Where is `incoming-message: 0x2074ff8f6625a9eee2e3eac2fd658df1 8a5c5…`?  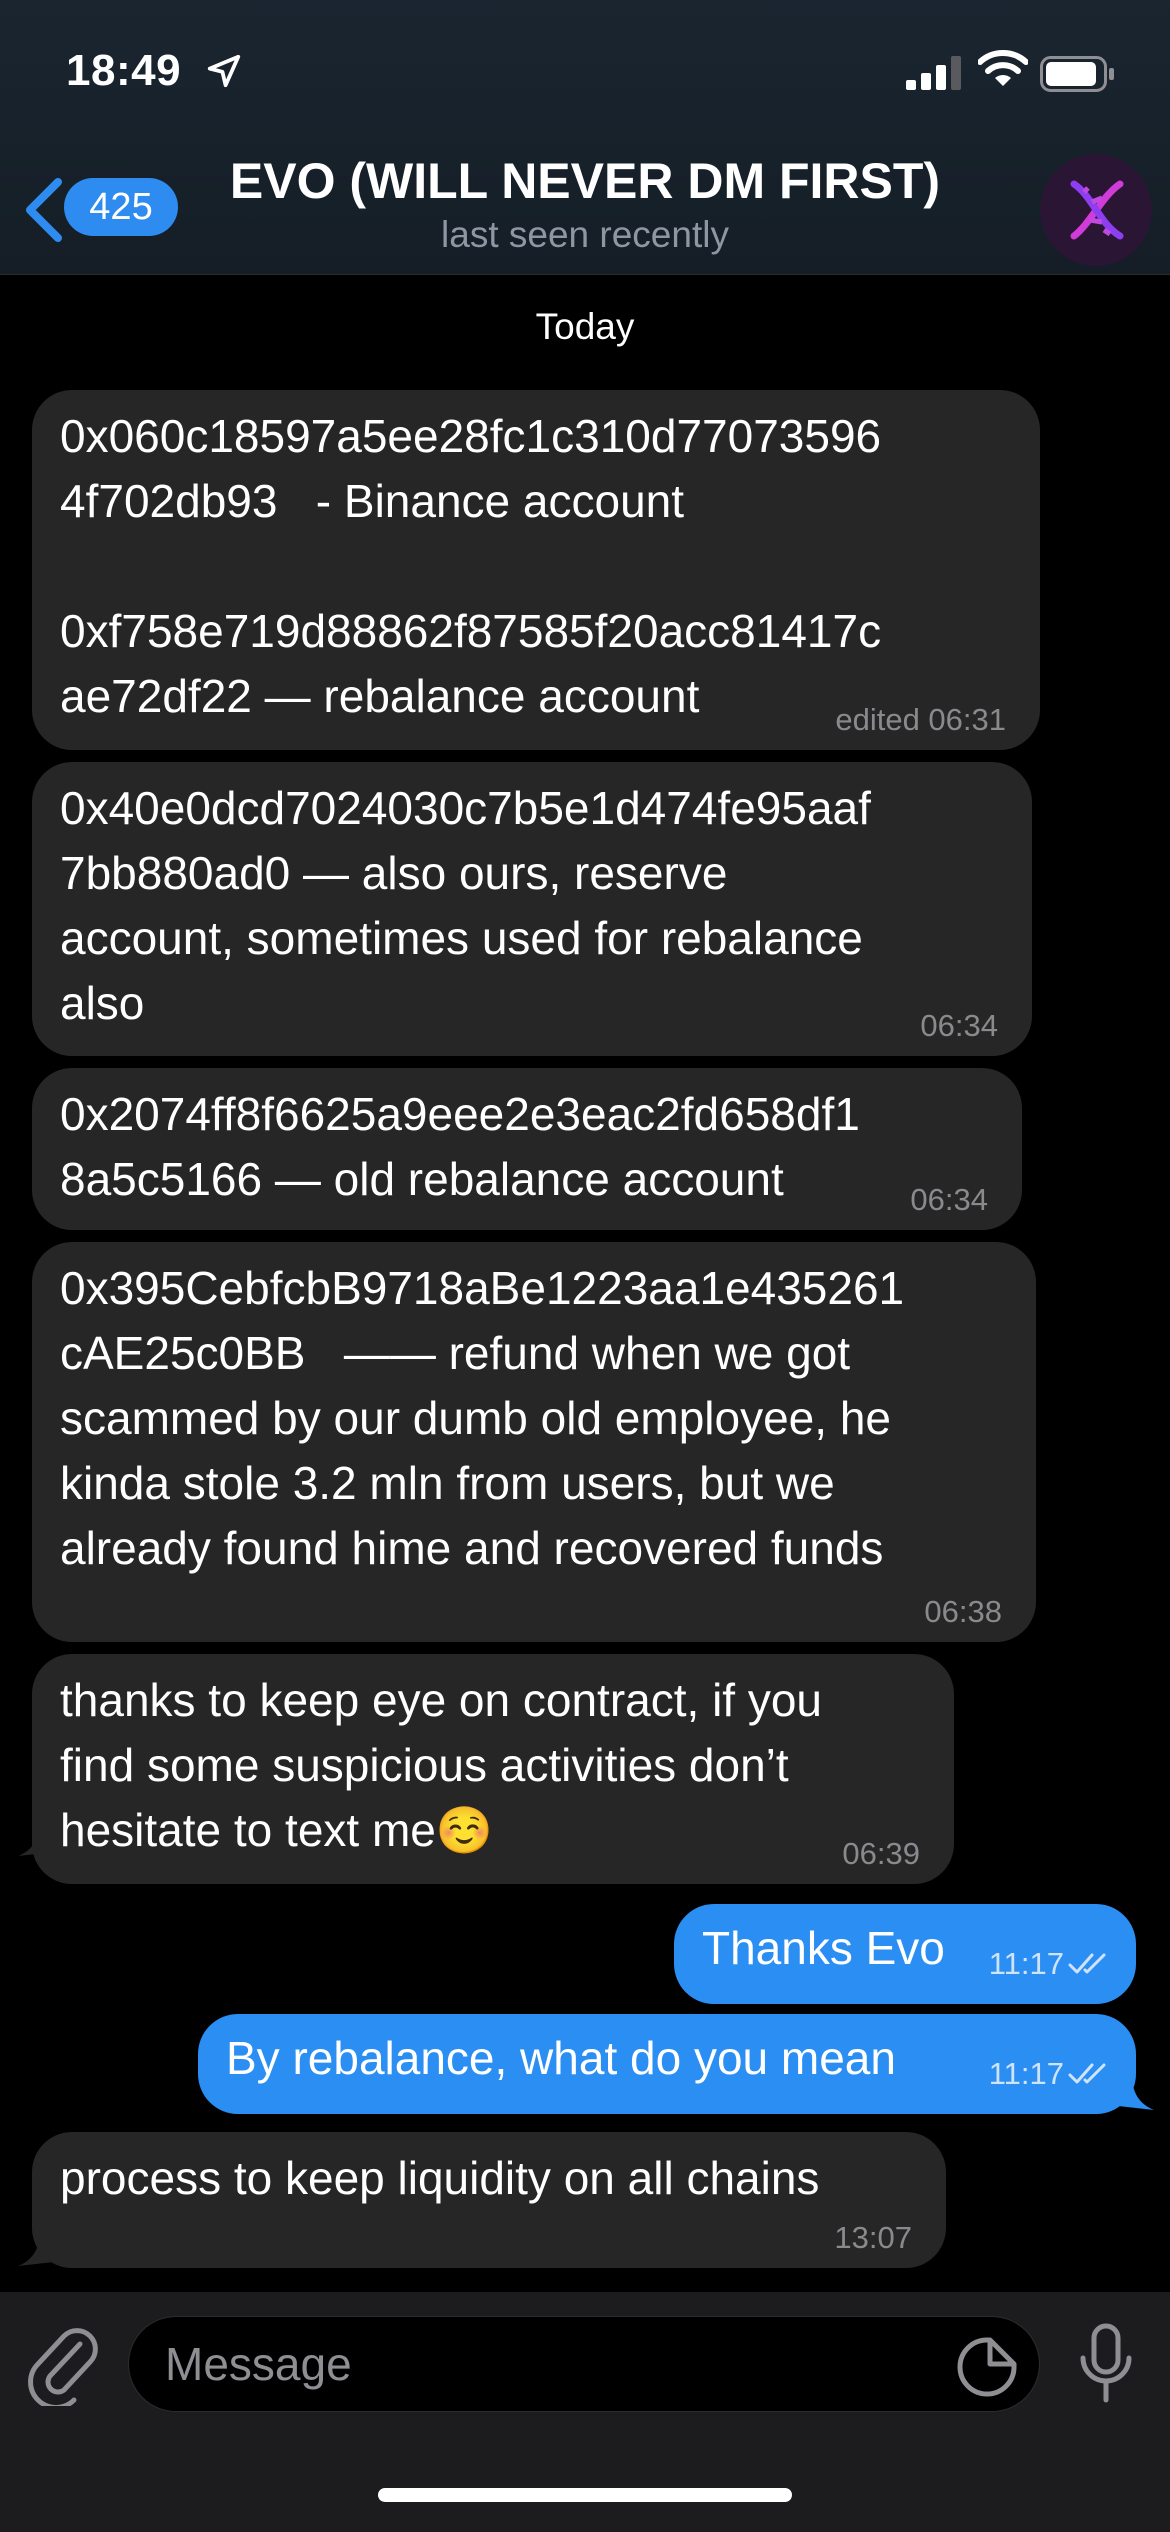 incoming-message: 0x2074ff8f6625a9eee2e3eac2fd658df1 8a5c5… is located at coordinates (527, 1149).